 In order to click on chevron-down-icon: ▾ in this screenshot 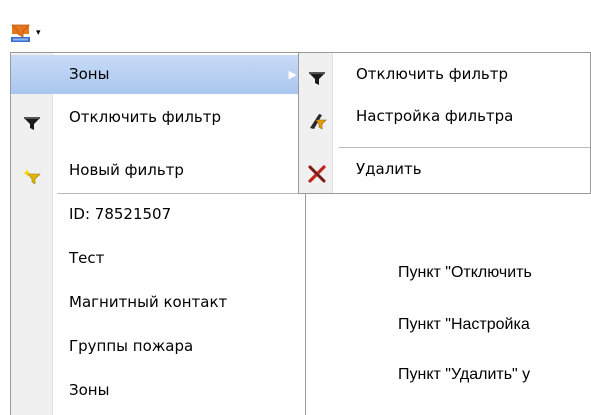, I will do `click(38, 33)`.